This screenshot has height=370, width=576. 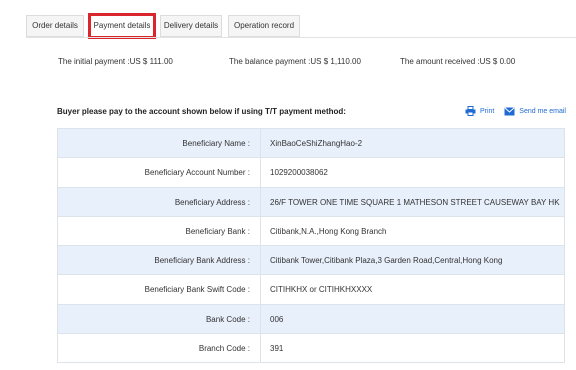 I want to click on row-label: Bank Code :, so click(x=159, y=319).